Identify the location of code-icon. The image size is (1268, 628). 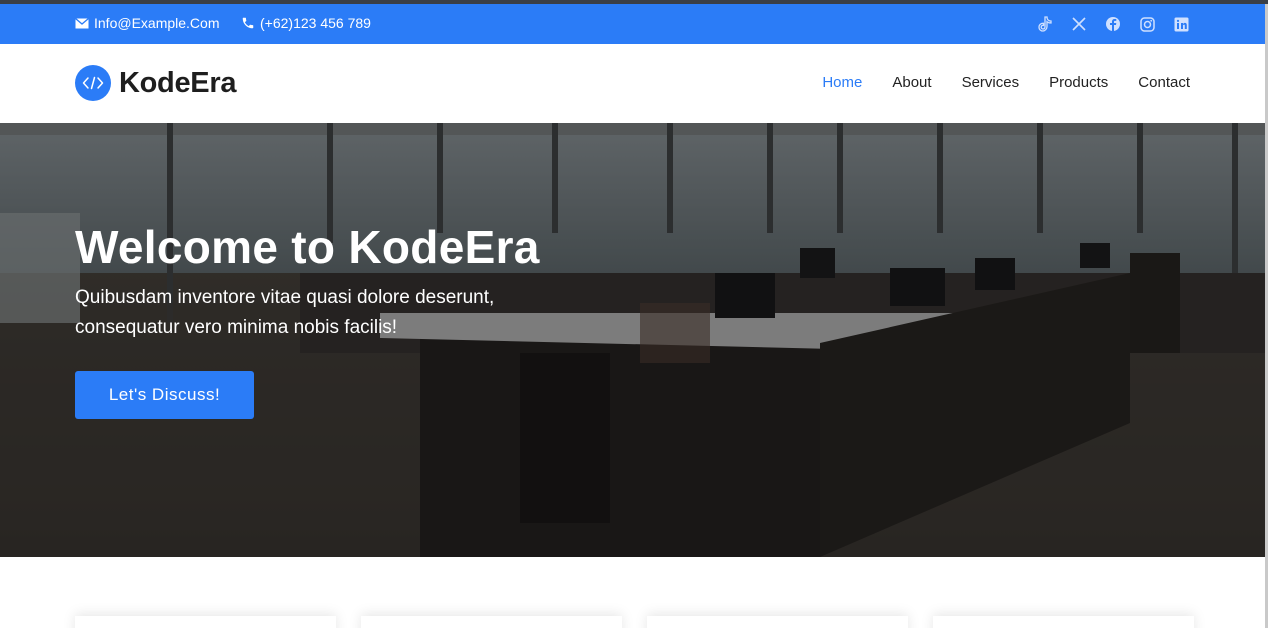
(93, 83).